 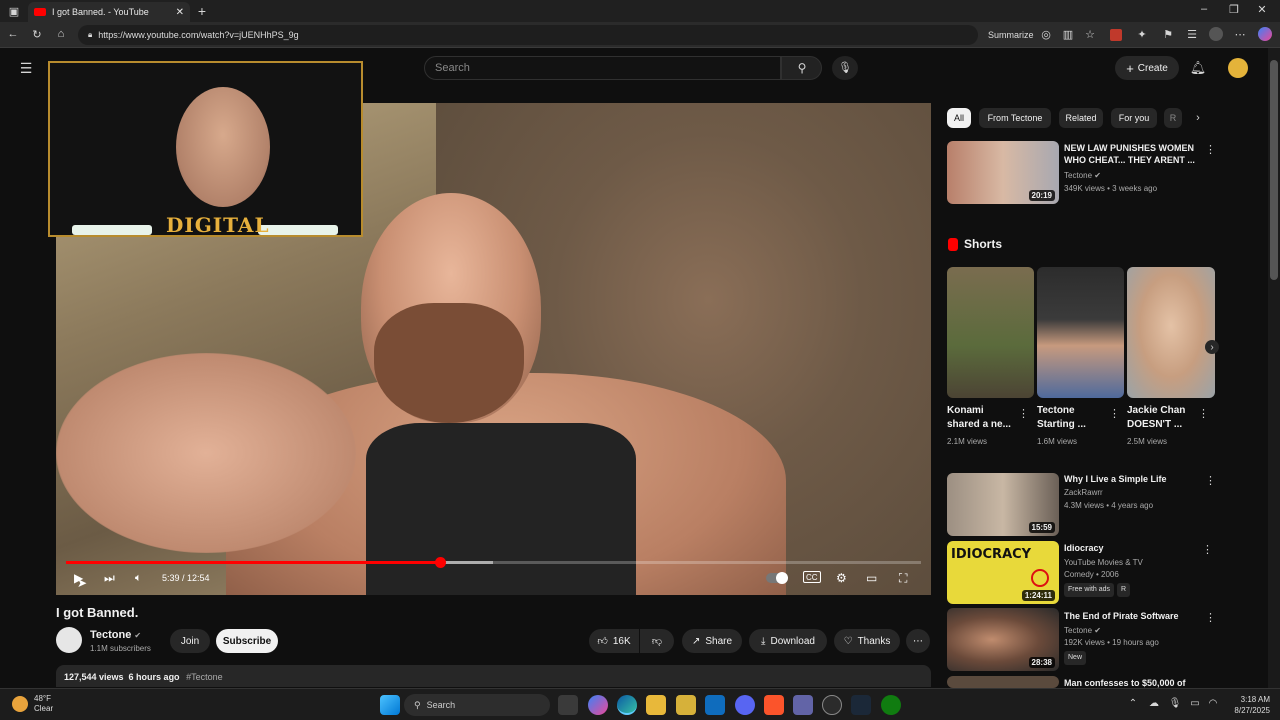 I want to click on video-channel: ZackRawrr, so click(x=1083, y=493).